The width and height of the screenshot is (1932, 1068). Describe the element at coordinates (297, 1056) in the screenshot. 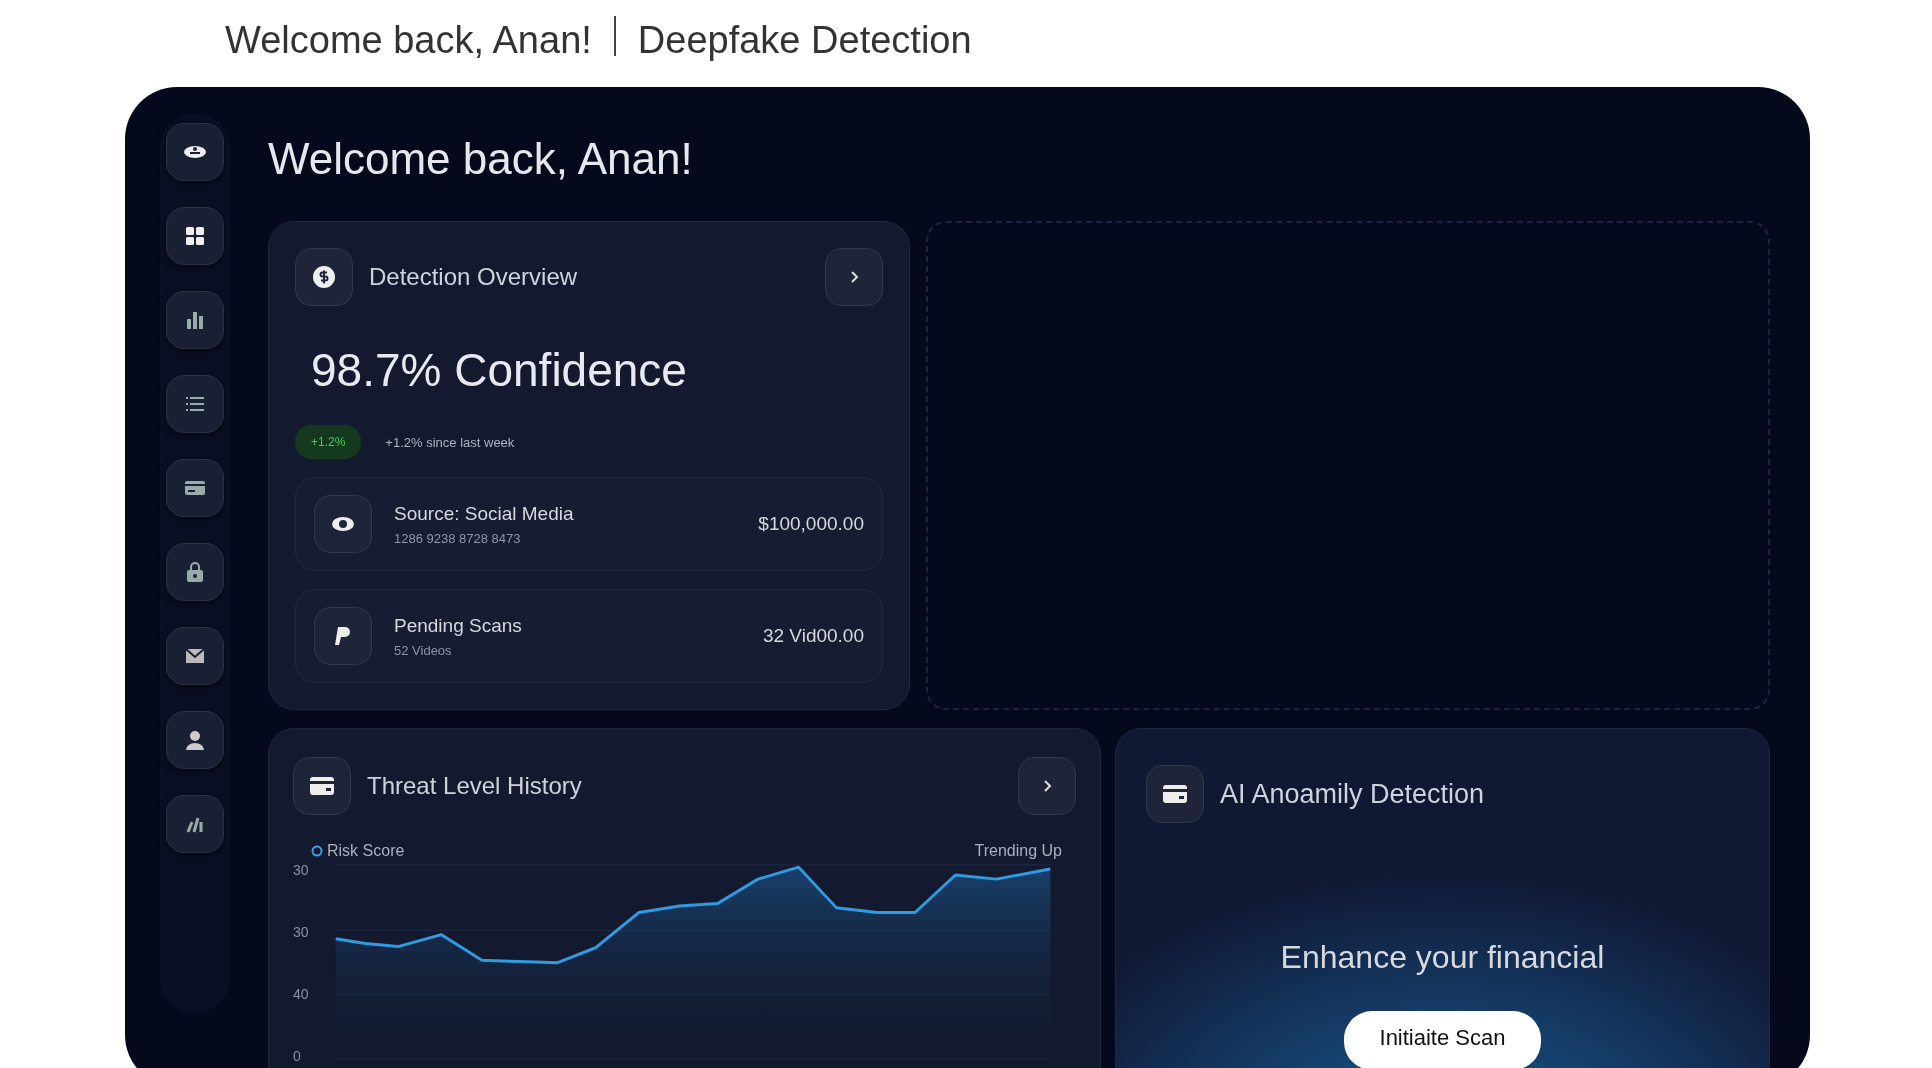

I see `axis-tick-label: 0` at that location.